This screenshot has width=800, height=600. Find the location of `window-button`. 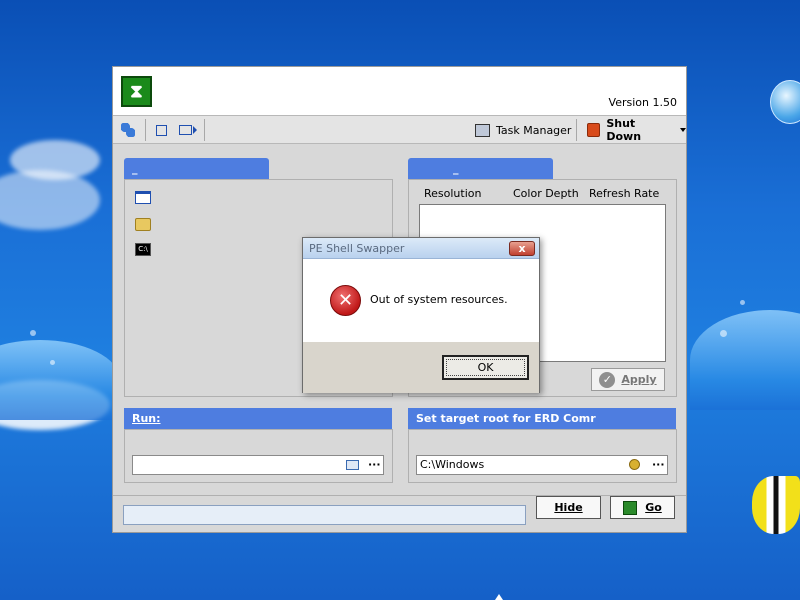

window-button is located at coordinates (161, 130).